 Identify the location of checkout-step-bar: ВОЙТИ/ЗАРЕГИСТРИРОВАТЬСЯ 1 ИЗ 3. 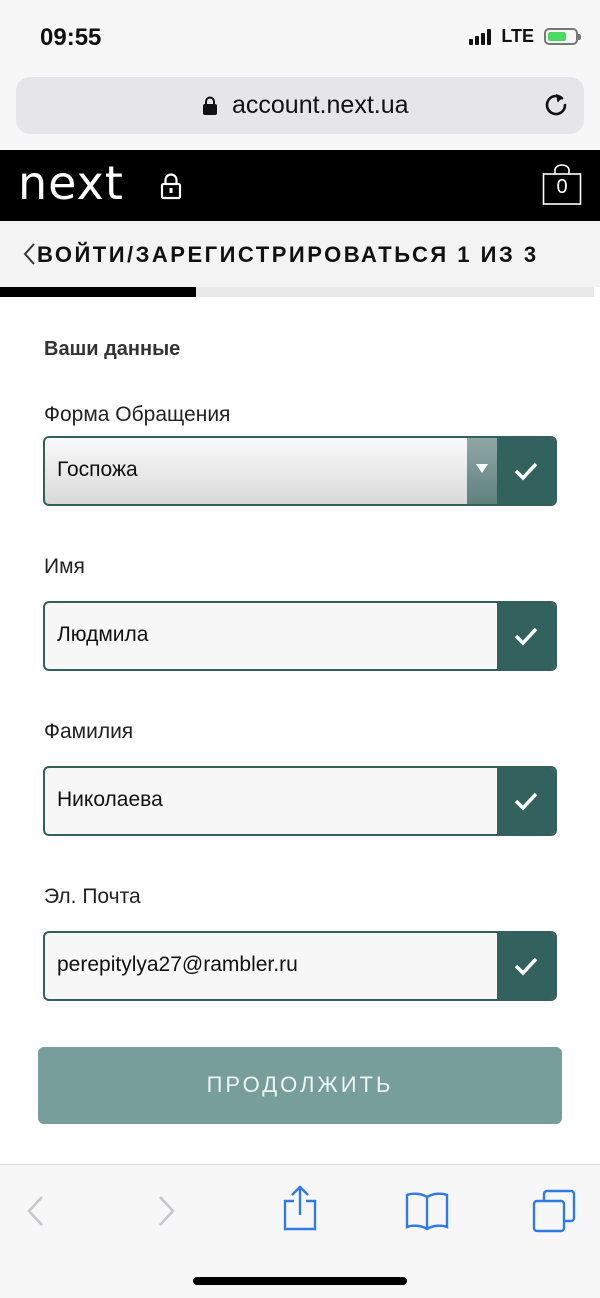
(300, 254).